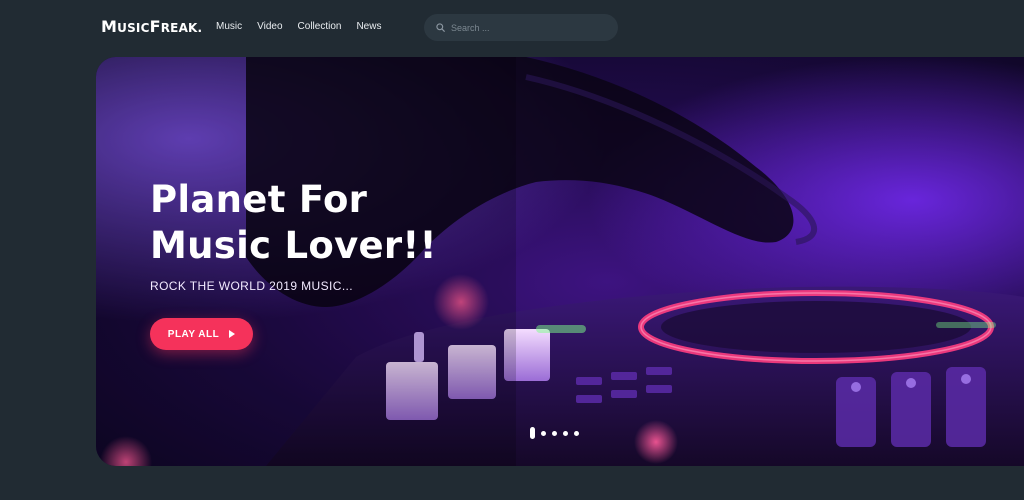 The image size is (1024, 500). I want to click on slider-pagination, so click(554, 433).